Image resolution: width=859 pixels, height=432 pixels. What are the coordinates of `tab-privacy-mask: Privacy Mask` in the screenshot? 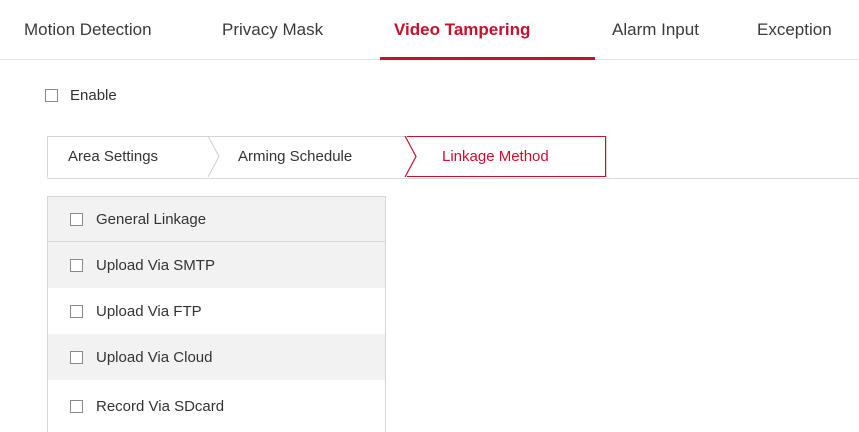 It's located at (272, 30).